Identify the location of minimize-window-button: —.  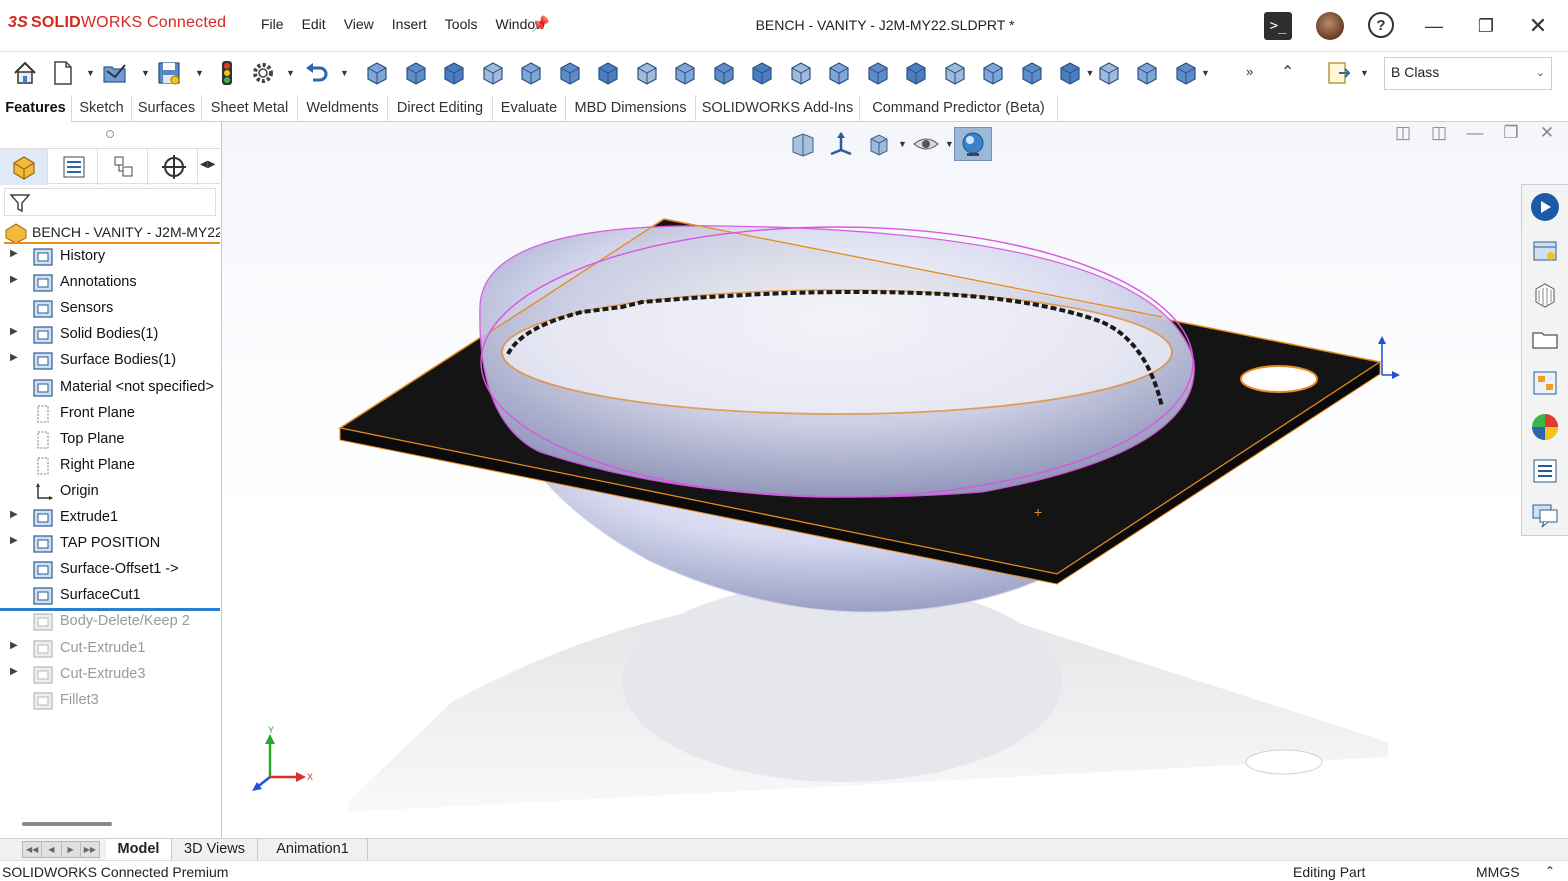
(1434, 26).